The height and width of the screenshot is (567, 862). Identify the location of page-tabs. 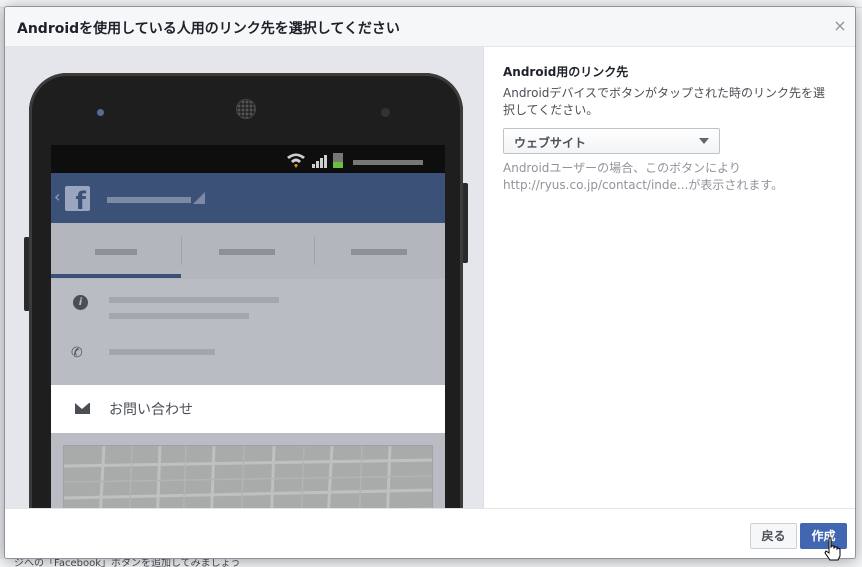
(248, 251).